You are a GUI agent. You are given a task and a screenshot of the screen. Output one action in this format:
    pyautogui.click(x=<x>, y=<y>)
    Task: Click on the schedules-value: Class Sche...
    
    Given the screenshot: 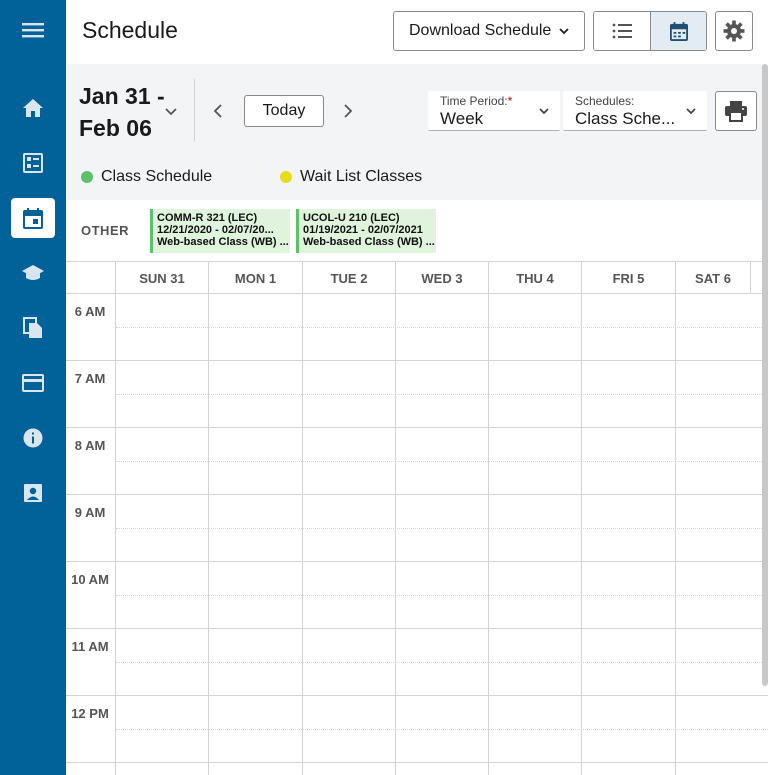 What is the action you would take?
    pyautogui.click(x=625, y=118)
    